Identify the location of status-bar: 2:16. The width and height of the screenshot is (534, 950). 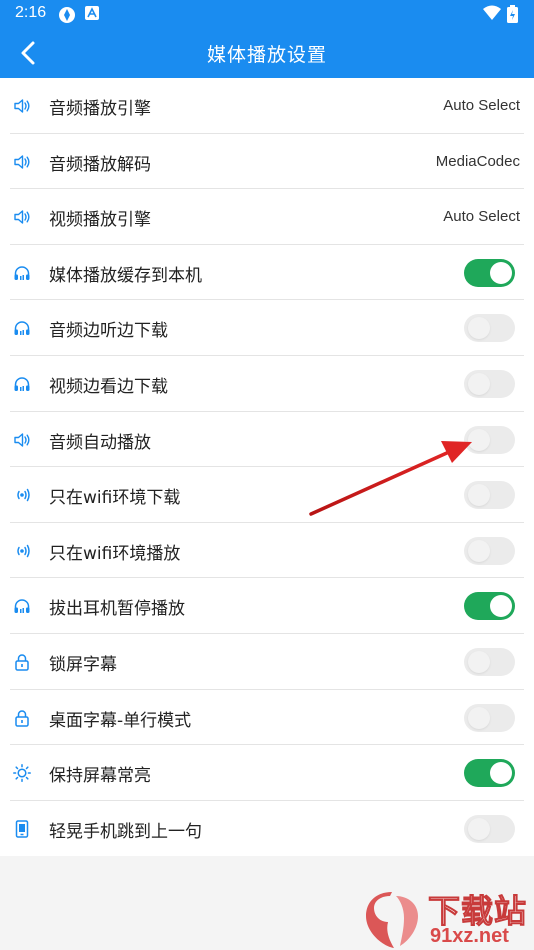
(267, 14).